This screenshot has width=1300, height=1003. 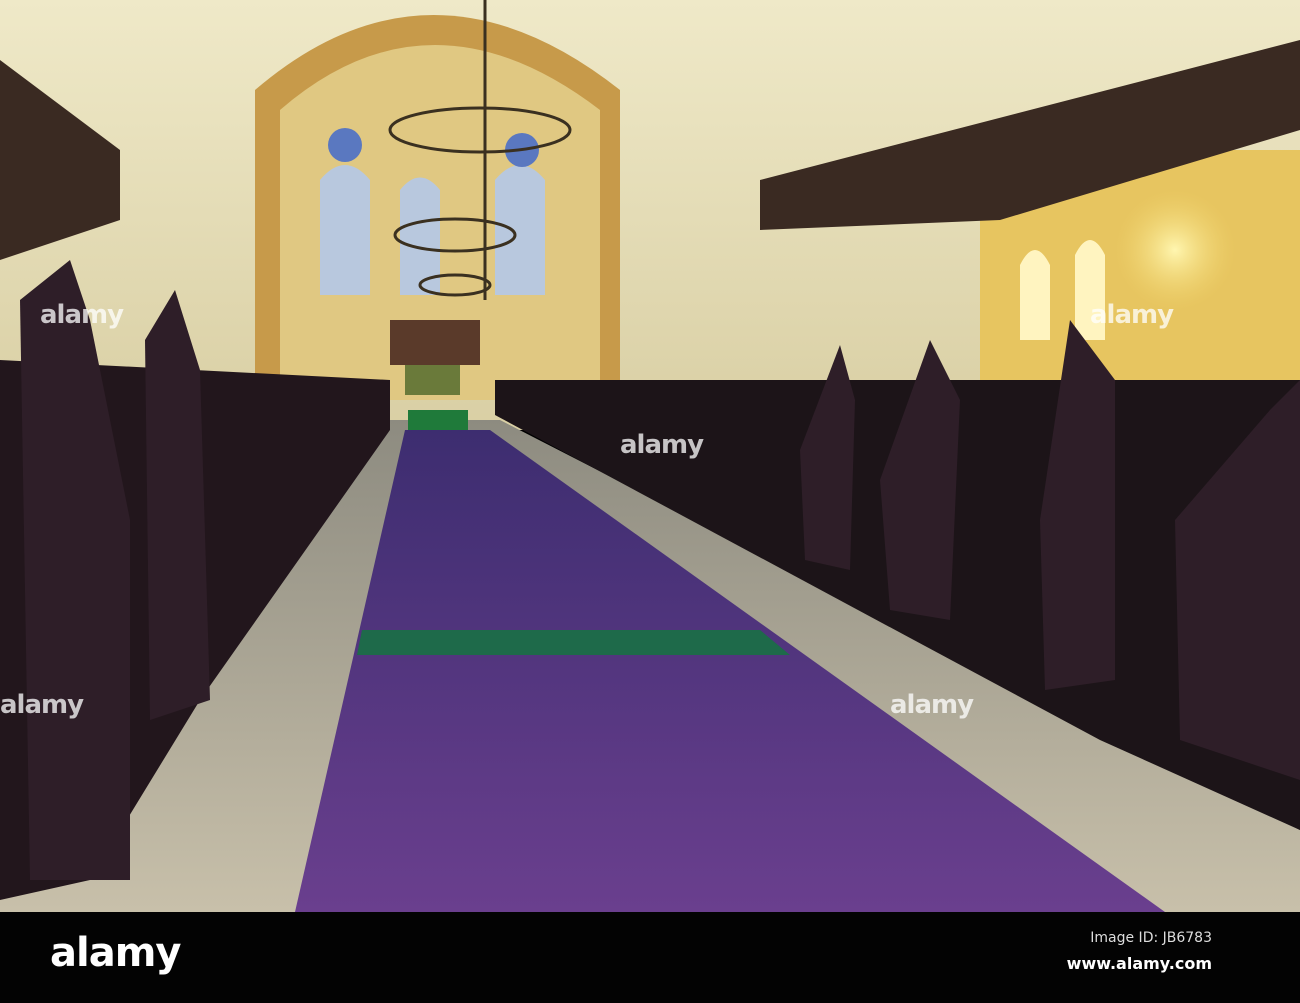 I want to click on carpet-stripe, so click(x=573, y=642).